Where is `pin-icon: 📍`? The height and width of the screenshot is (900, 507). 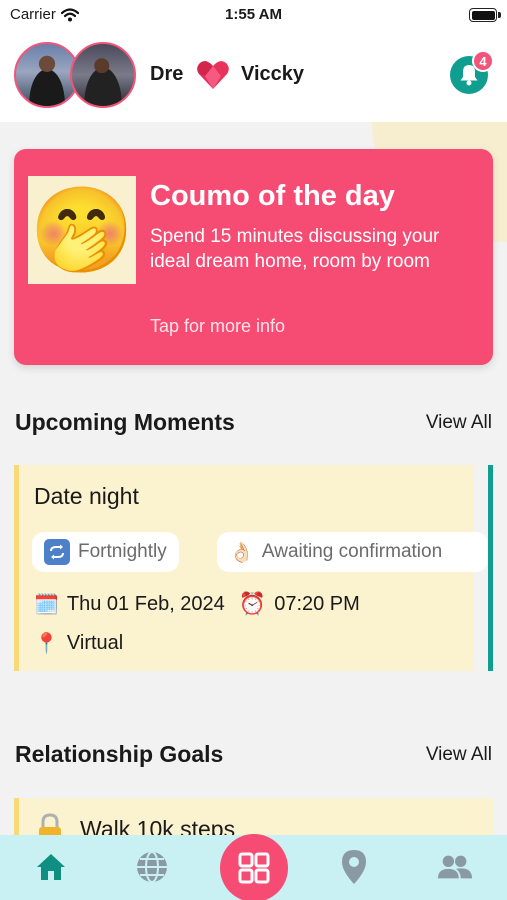 pin-icon: 📍 is located at coordinates (46, 644).